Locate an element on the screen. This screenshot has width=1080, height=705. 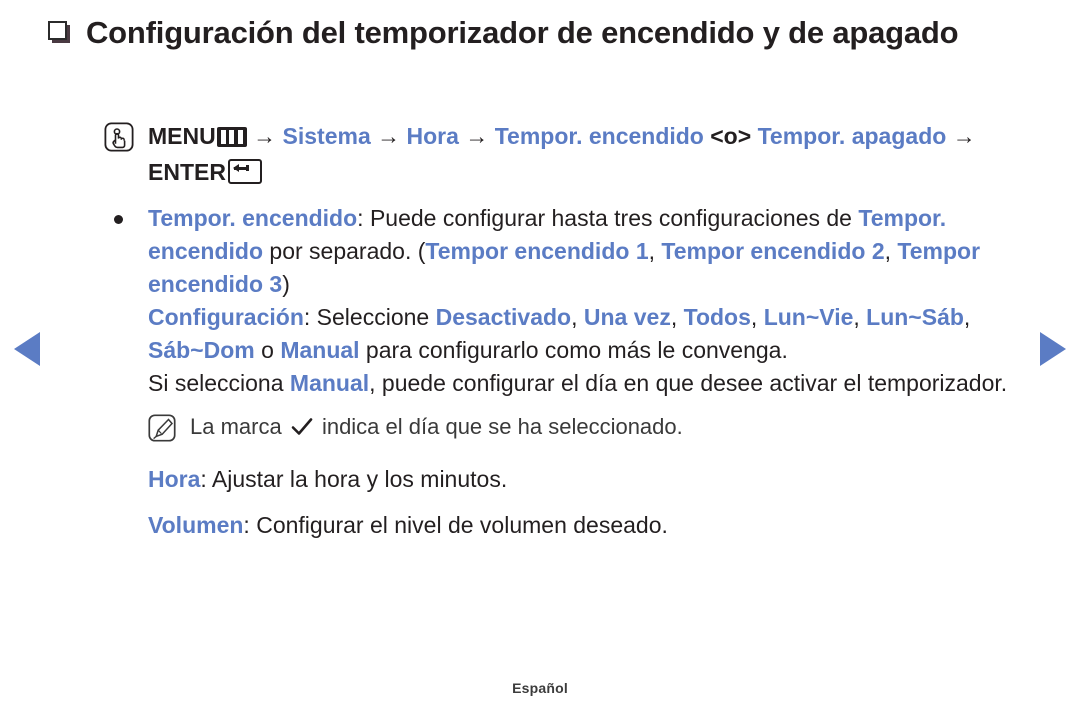
term-hora: Hora is located at coordinates (174, 479).